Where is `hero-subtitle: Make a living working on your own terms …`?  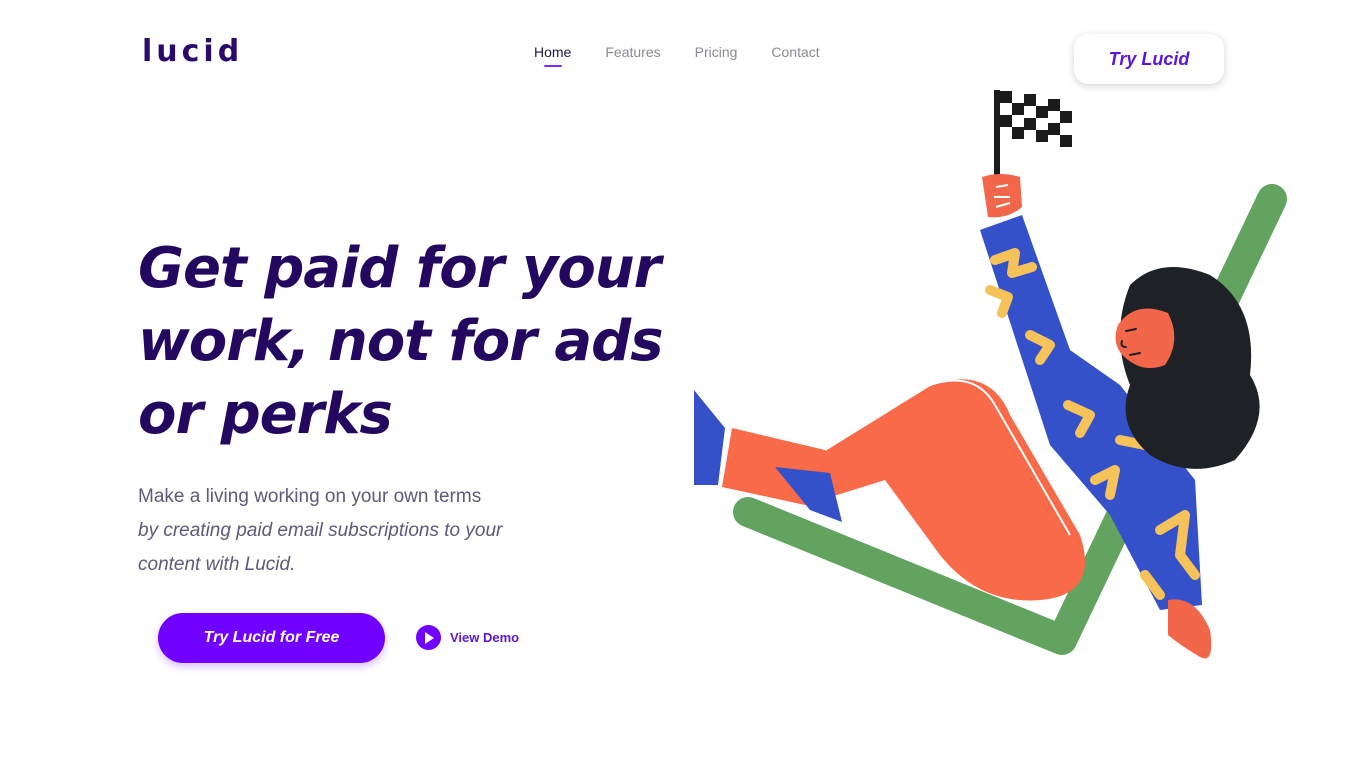
hero-subtitle: Make a living working on your own terms … is located at coordinates (378, 531).